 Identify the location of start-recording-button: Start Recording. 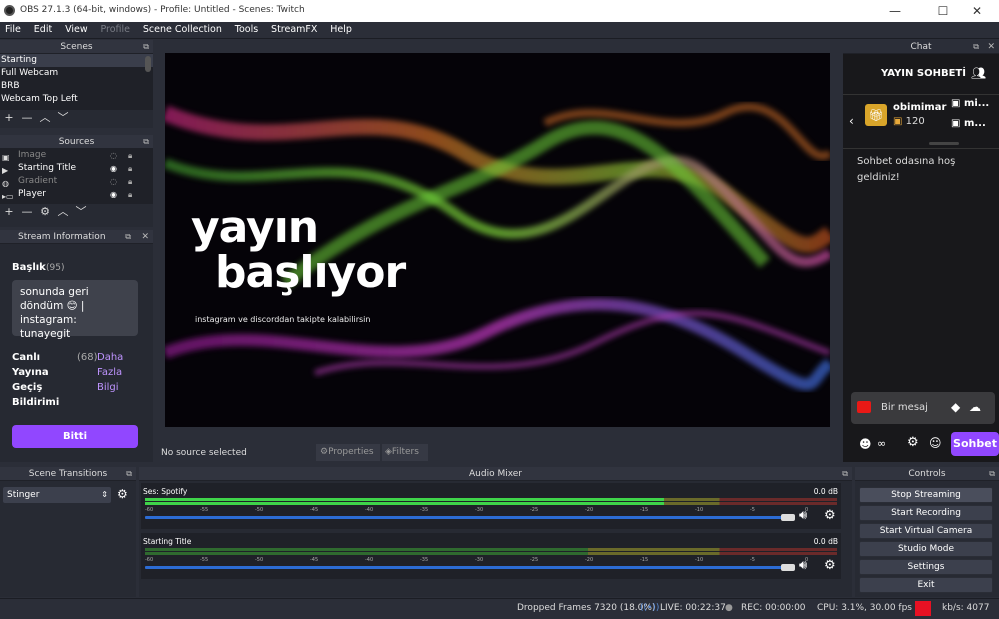
(926, 513).